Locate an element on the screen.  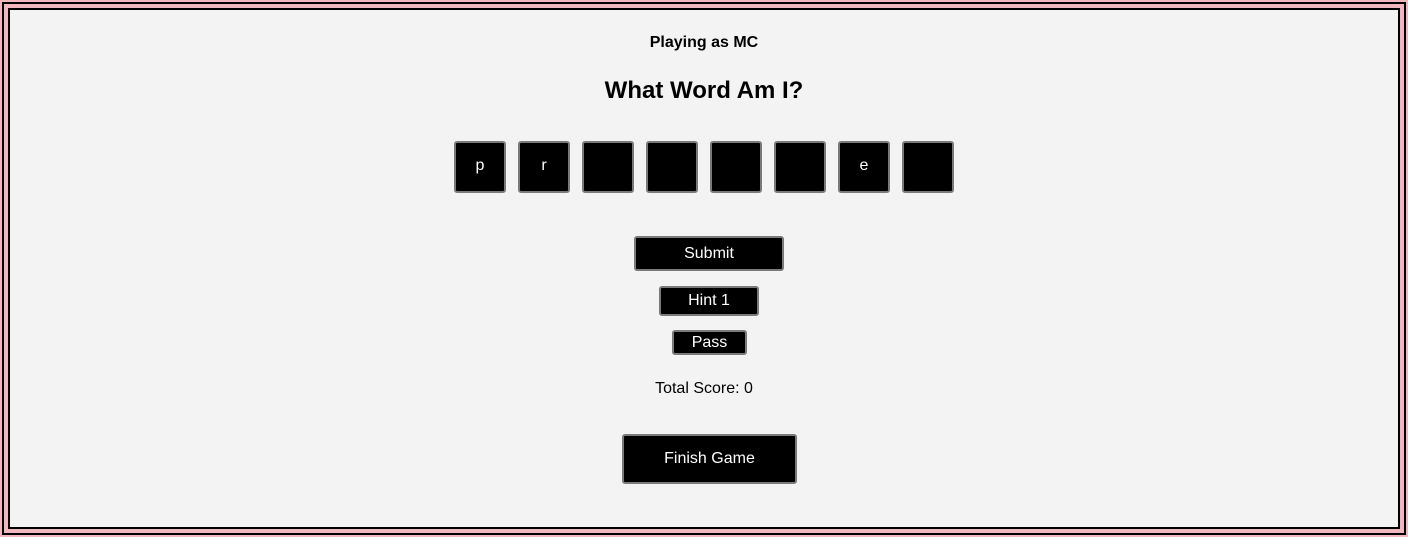
letter-tile-2: r is located at coordinates (544, 167).